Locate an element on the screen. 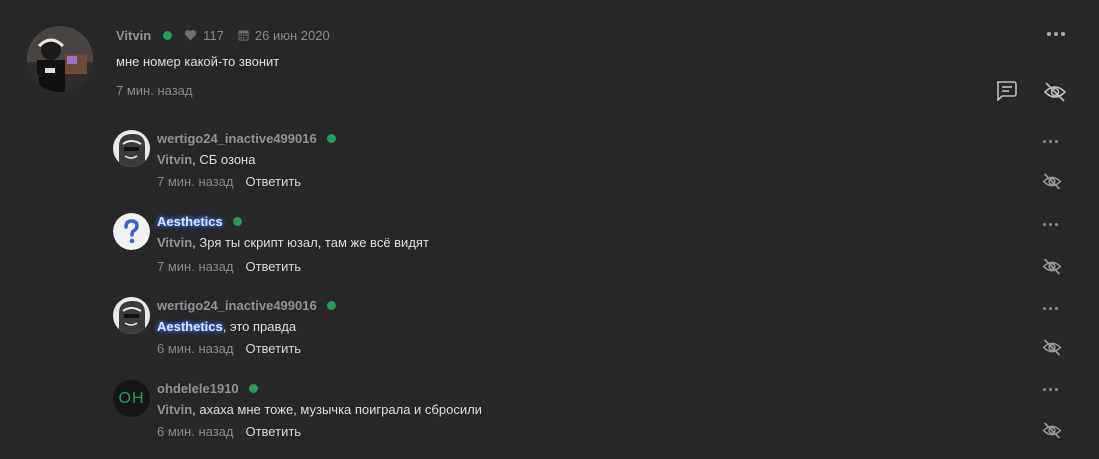 Image resolution: width=1099 pixels, height=459 pixels. reply-message: , это правда is located at coordinates (259, 326).